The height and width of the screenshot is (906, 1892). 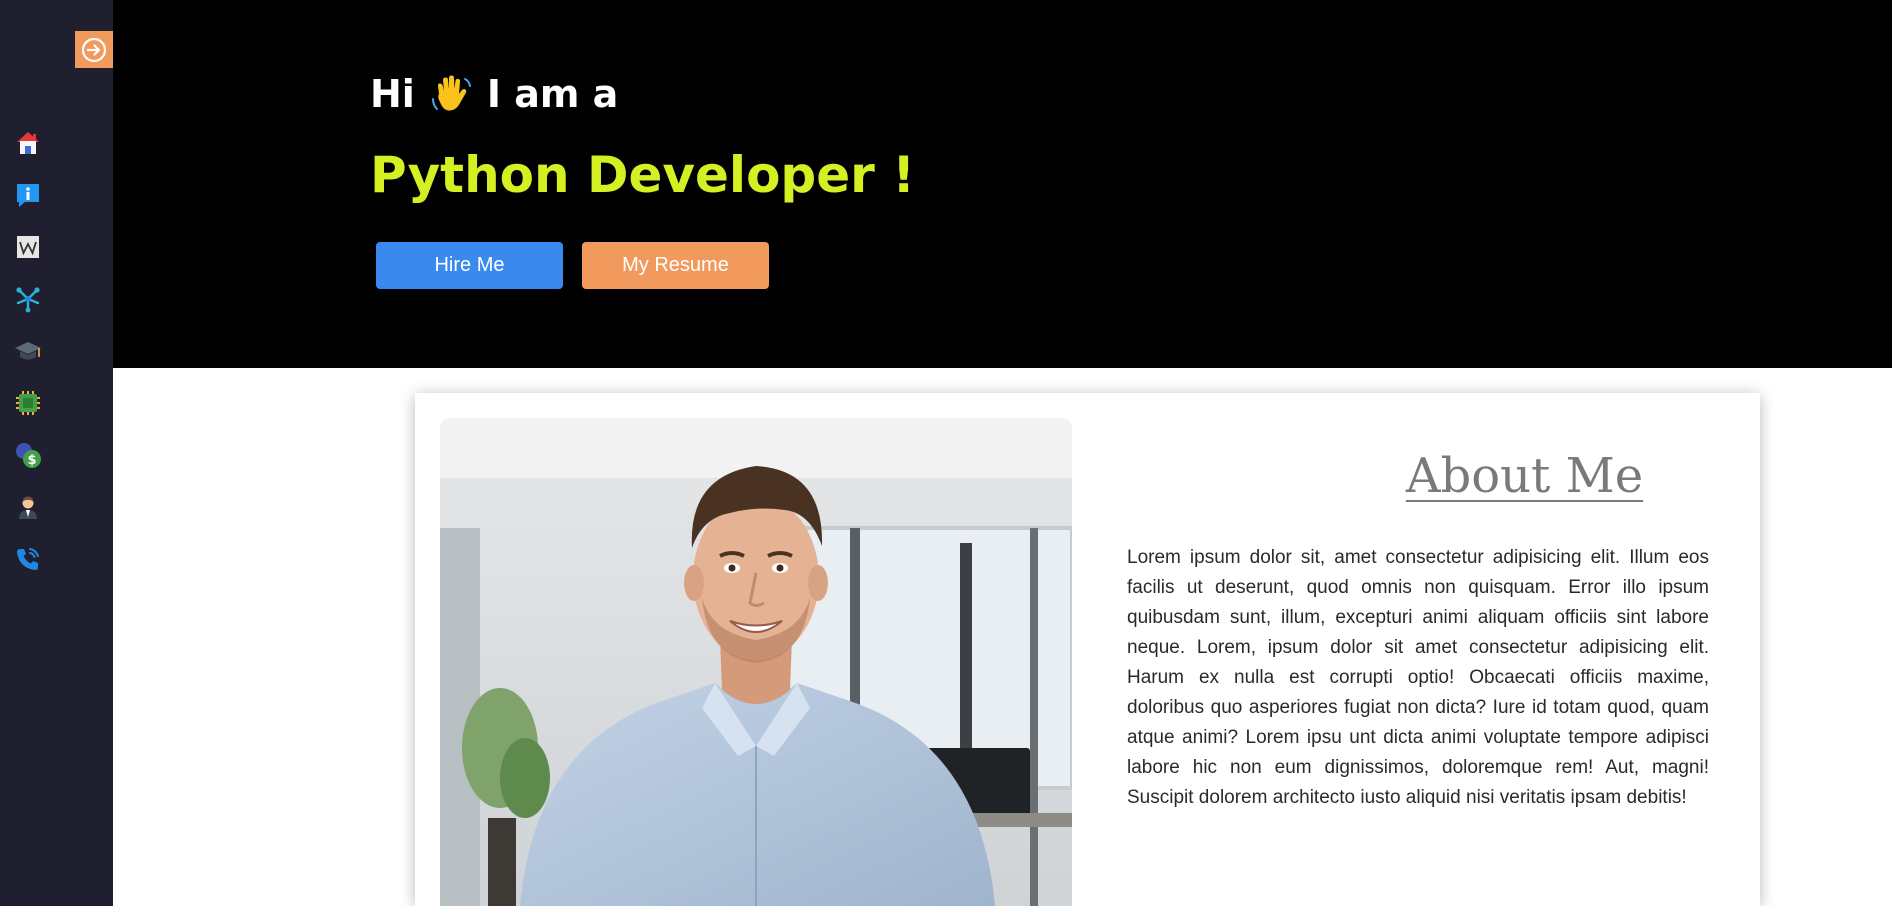 I want to click on sidebar-item-projects, so click(x=28, y=403).